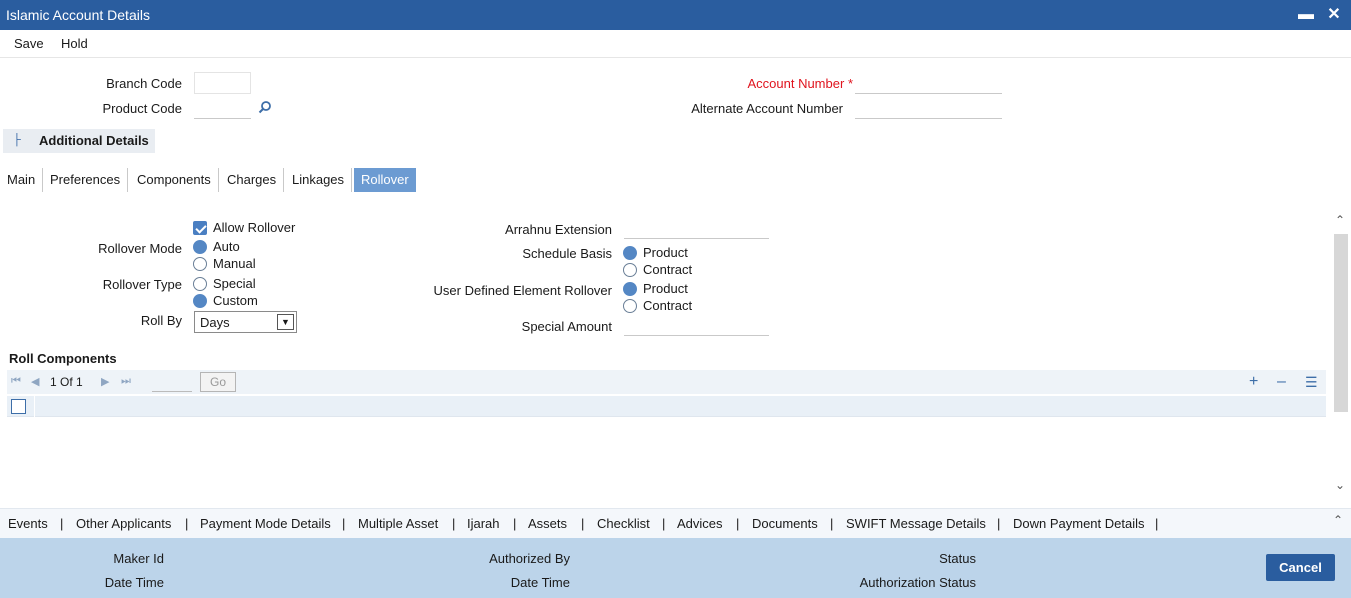 The height and width of the screenshot is (598, 1351). I want to click on product-code-label: Product Code, so click(142, 108).